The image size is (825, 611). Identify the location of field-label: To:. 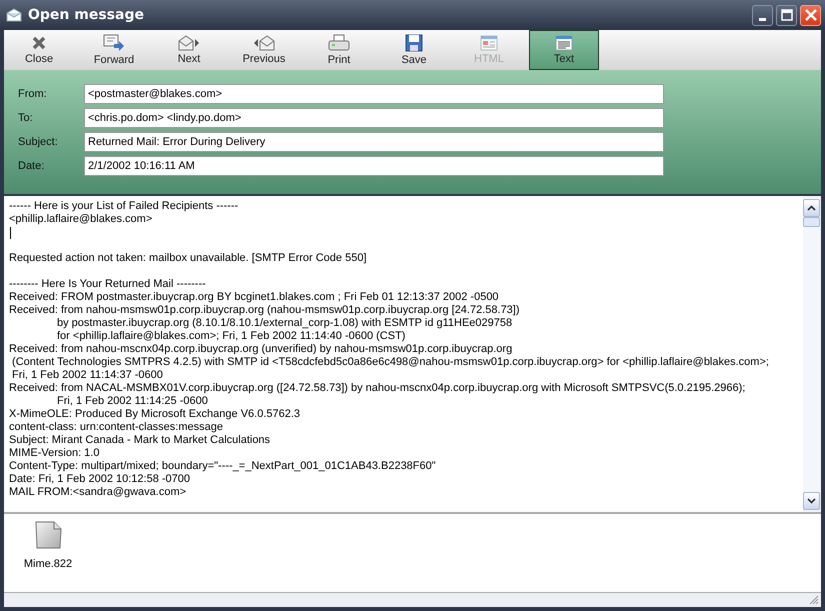
(26, 118).